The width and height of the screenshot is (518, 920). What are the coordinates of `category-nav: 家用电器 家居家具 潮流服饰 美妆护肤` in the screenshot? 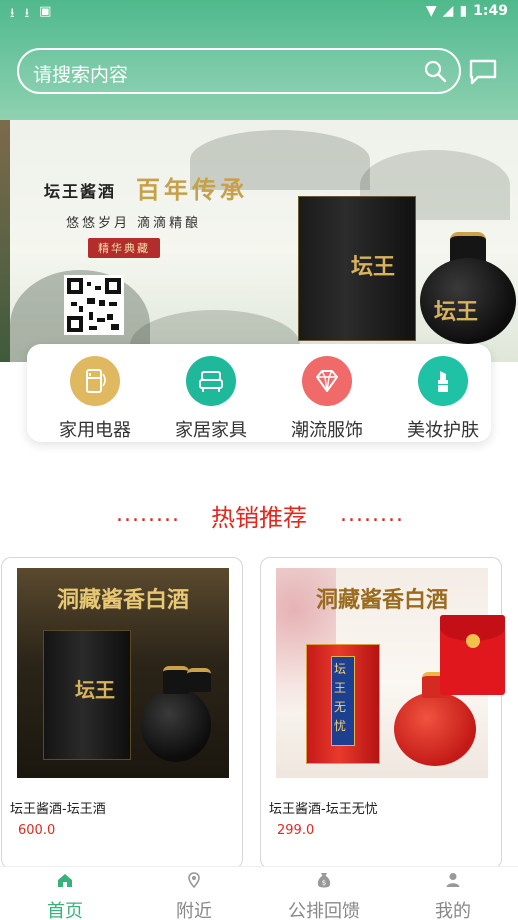 It's located at (259, 393).